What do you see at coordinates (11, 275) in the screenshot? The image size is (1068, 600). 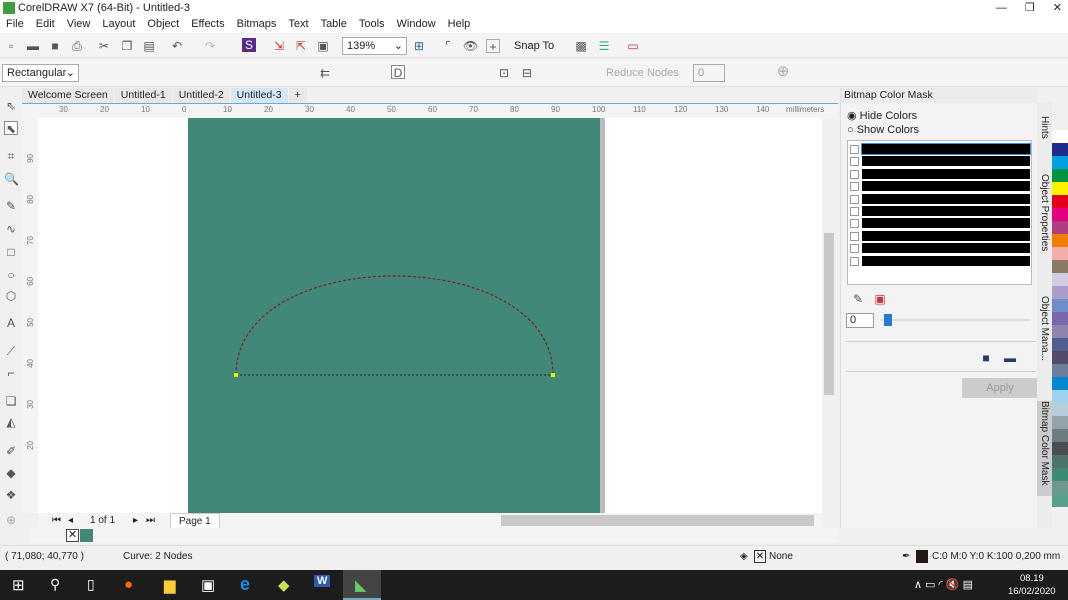 I see `ellipse-tool-icon: ○` at bounding box center [11, 275].